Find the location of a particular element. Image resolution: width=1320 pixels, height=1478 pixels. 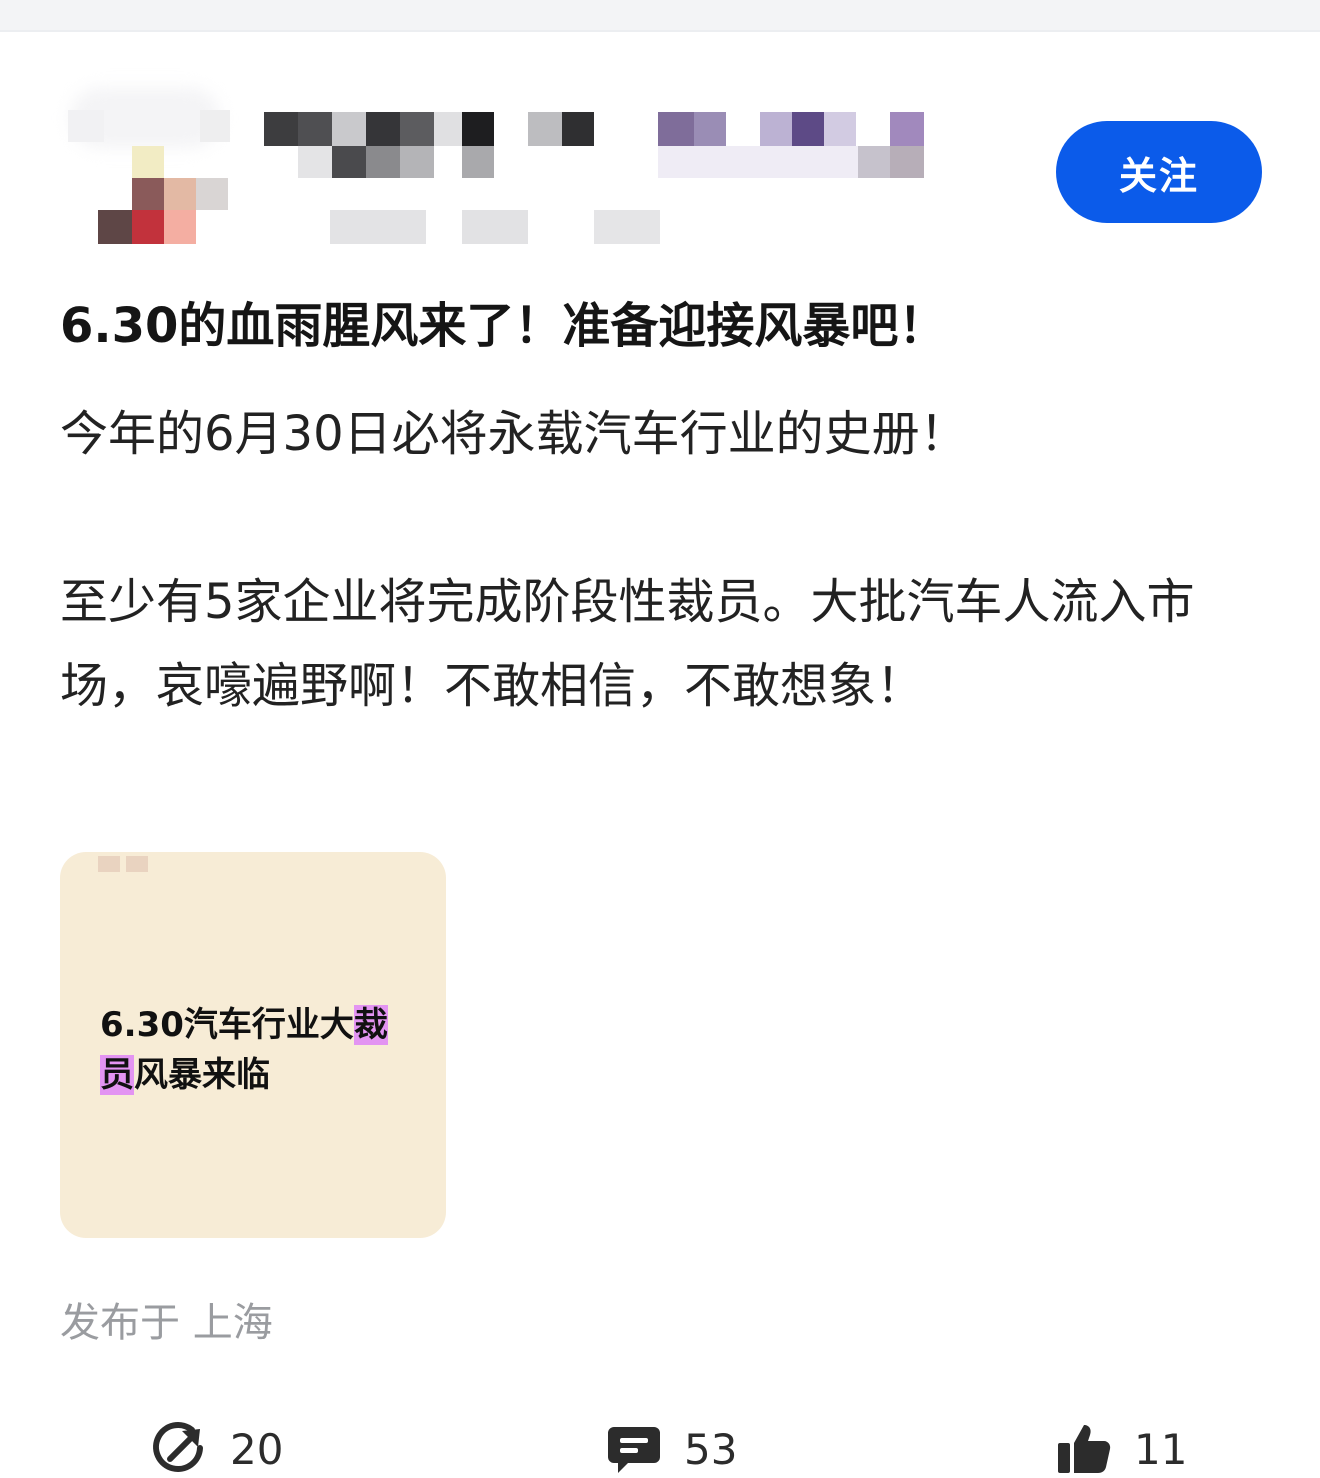

author-info-blurred is located at coordinates (500, 173).